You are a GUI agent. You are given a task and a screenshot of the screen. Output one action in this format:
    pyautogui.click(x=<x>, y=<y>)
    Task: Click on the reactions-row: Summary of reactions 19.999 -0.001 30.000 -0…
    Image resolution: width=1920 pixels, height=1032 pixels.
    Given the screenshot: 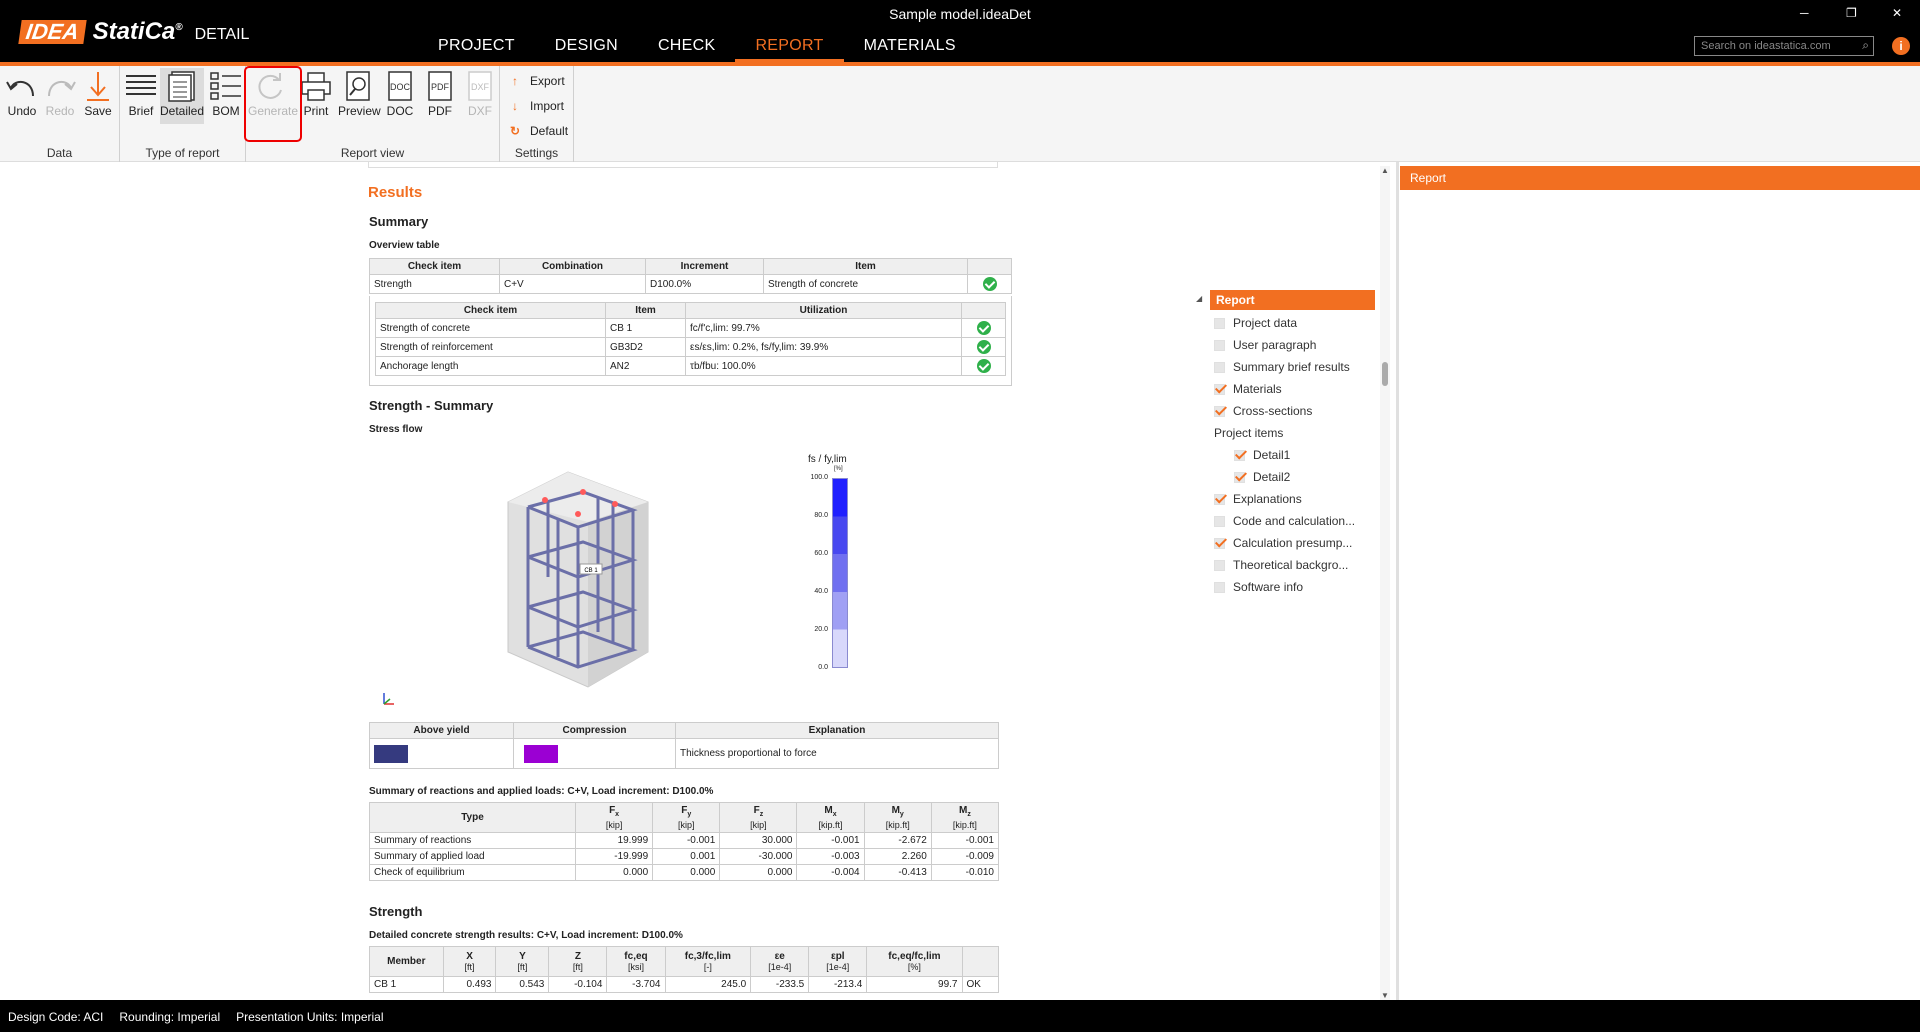 What is the action you would take?
    pyautogui.click(x=684, y=840)
    